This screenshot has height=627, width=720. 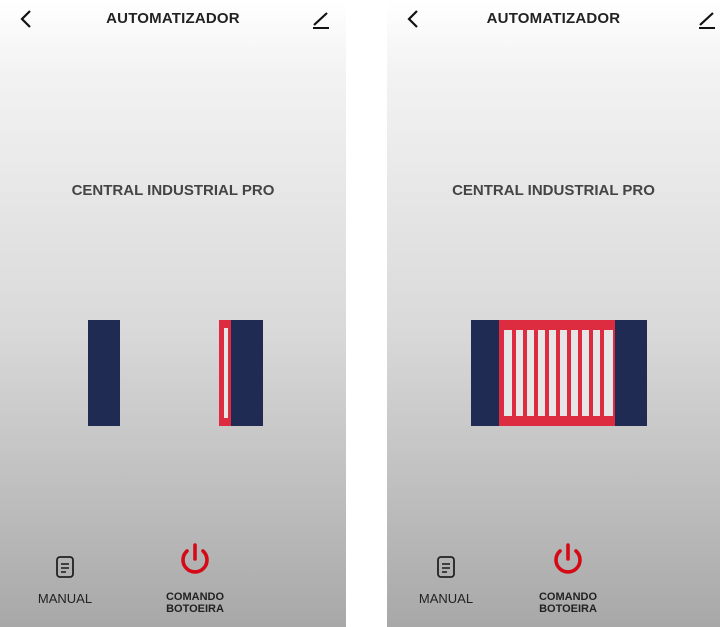 I want to click on gate-closed-illustration, so click(x=559, y=373).